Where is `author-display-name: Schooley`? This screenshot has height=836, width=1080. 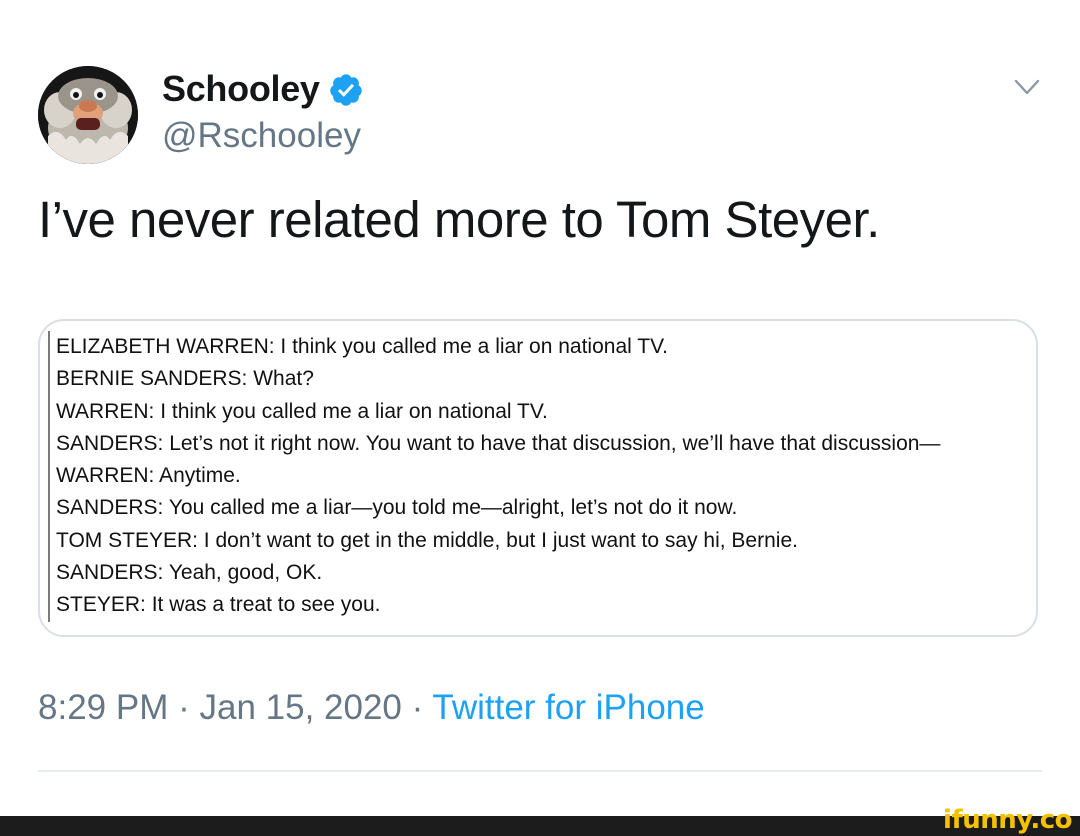 author-display-name: Schooley is located at coordinates (263, 89).